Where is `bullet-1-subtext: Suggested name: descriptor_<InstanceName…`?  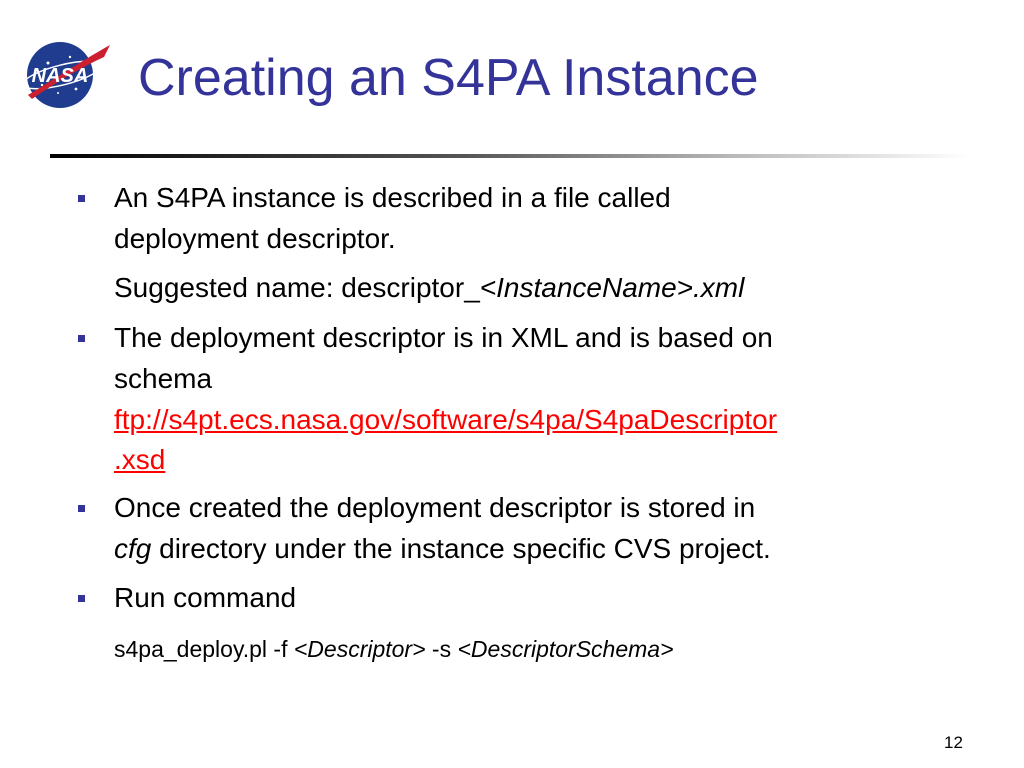 bullet-1-subtext: Suggested name: descriptor_<InstanceName… is located at coordinates (429, 288).